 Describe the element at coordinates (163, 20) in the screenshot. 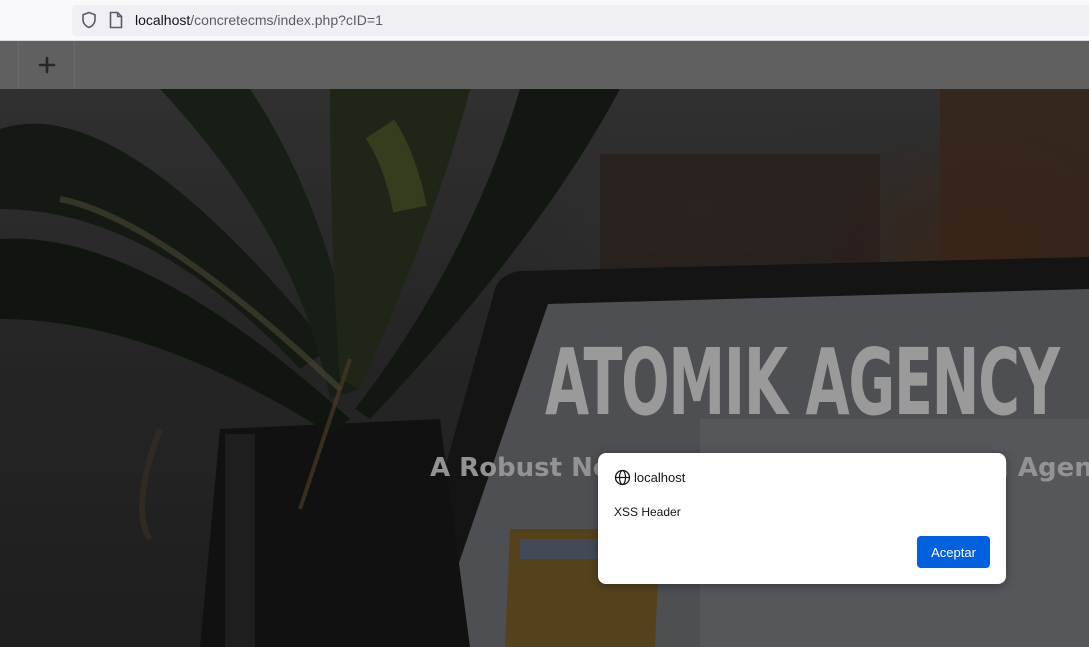

I see `url-host: localhost` at that location.